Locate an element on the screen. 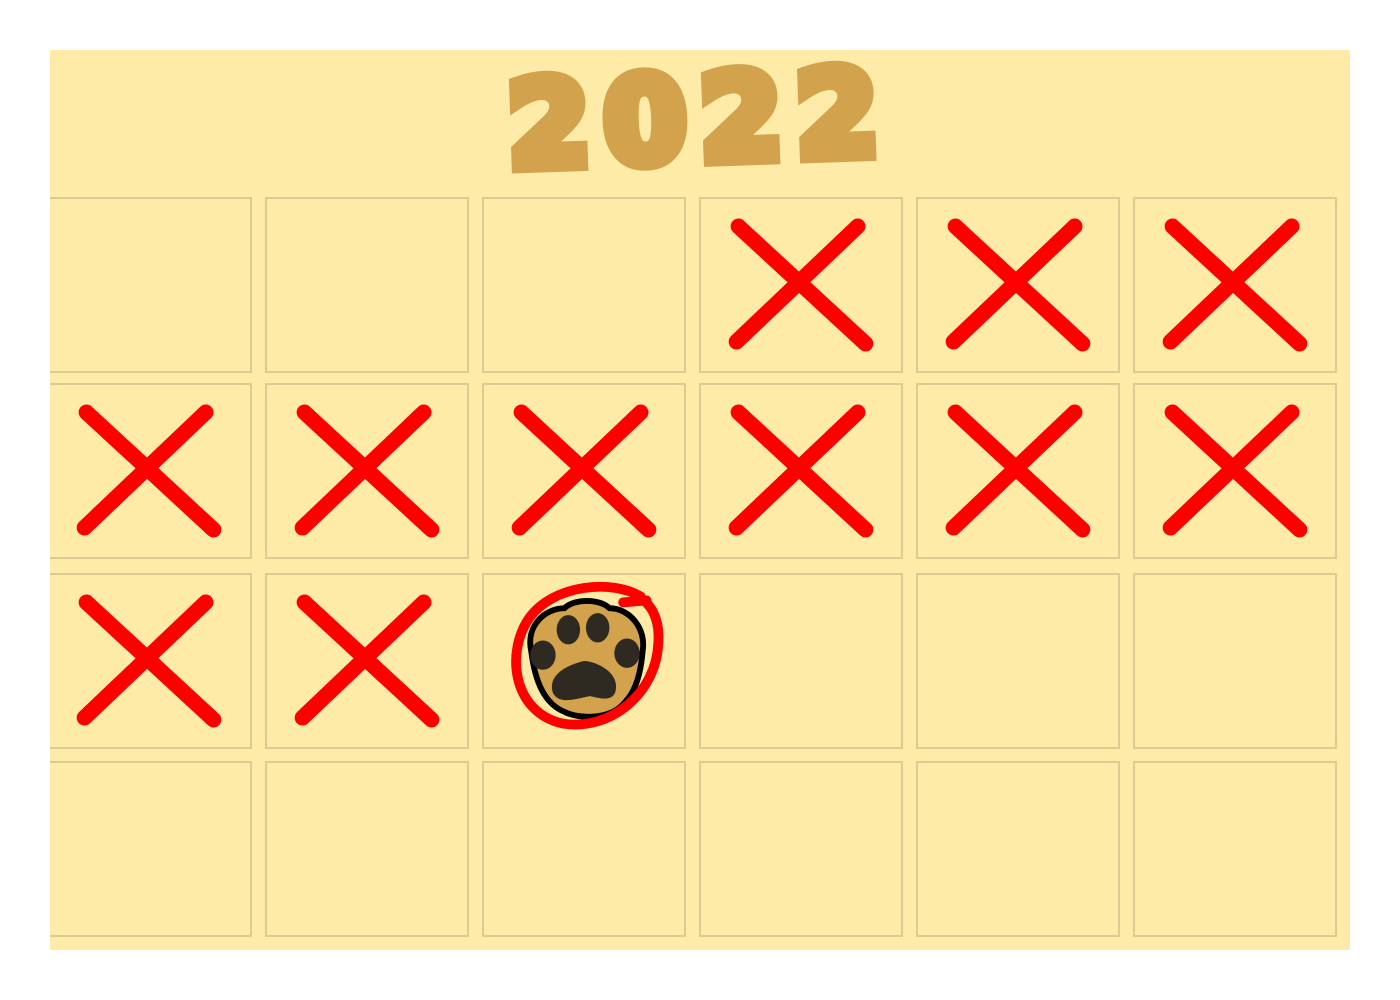 The width and height of the screenshot is (1400, 1000). paw-print-icon is located at coordinates (587, 655).